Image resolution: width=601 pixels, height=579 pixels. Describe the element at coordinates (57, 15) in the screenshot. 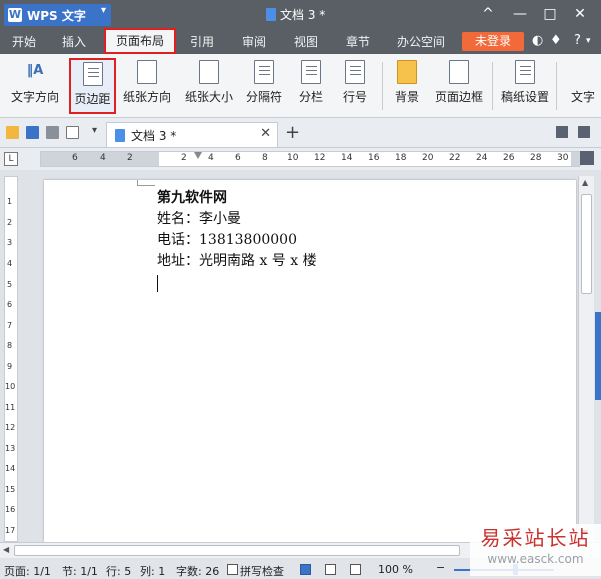

I see `app-menu-button: W WPS 文字 ▾` at that location.